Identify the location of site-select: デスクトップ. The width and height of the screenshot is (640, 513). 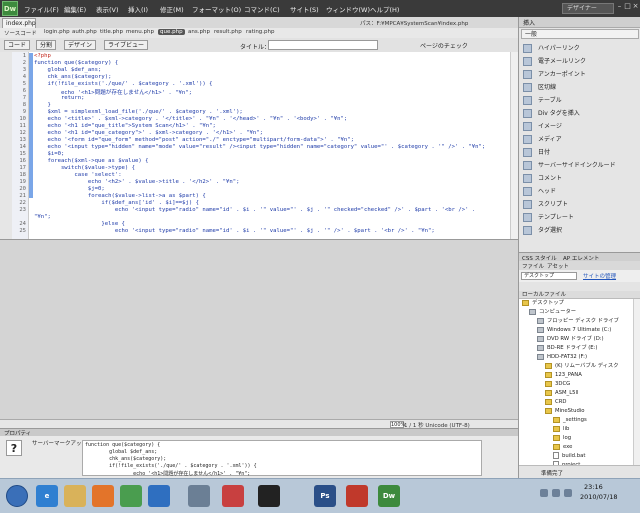
(549, 276).